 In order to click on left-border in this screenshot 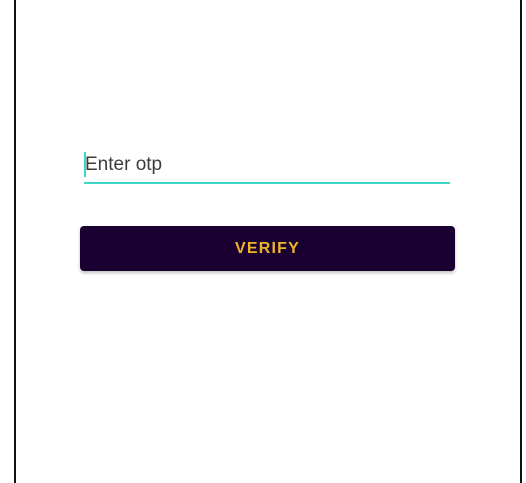, I will do `click(15, 241)`.